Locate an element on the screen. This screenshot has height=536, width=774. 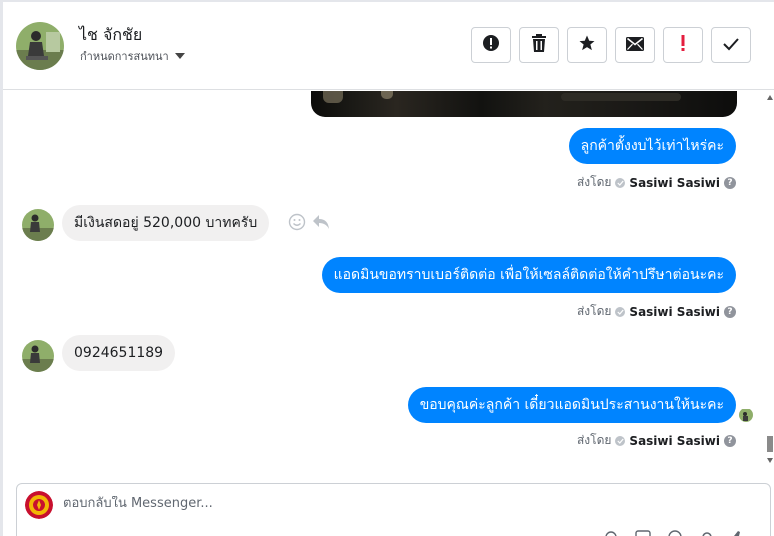
exclamation-red-icon is located at coordinates (683, 45).